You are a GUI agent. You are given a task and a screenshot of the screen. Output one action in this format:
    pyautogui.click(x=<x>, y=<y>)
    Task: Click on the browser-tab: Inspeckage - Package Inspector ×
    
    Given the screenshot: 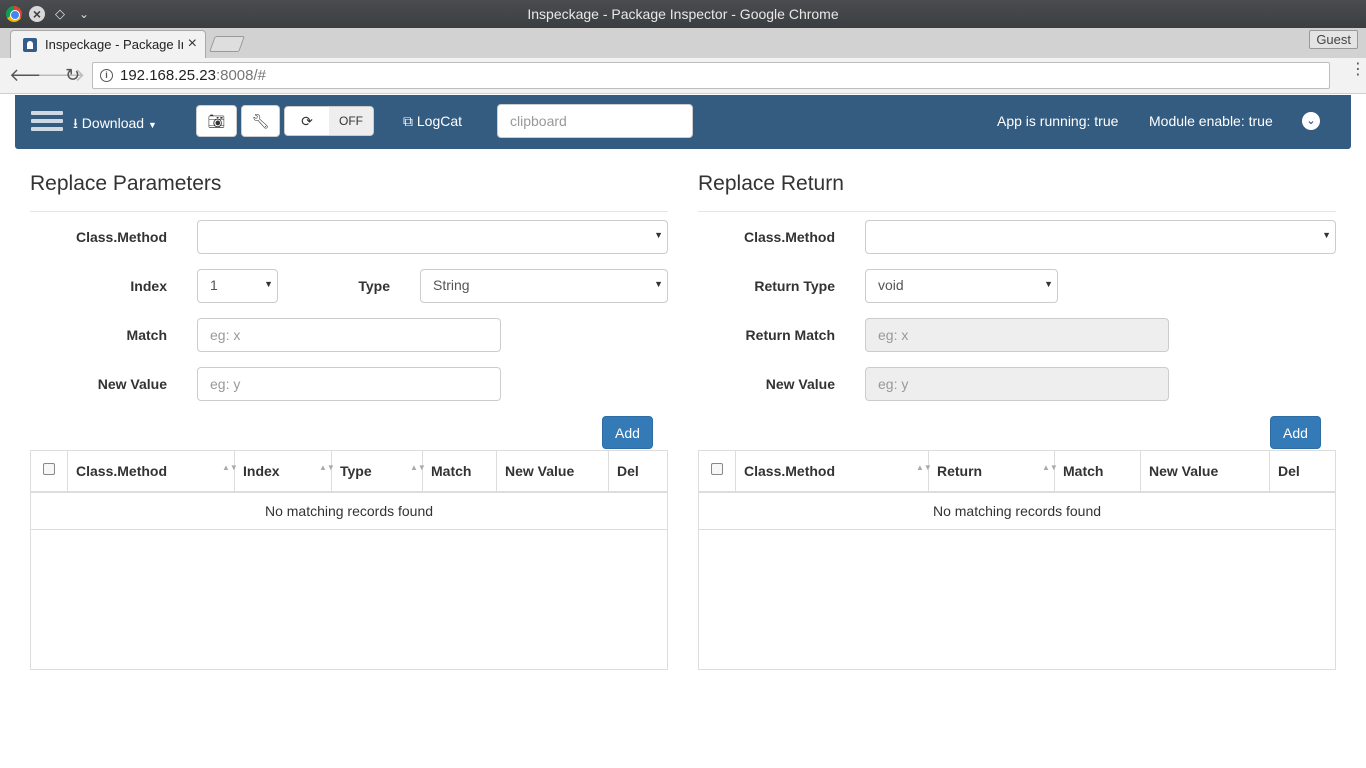 What is the action you would take?
    pyautogui.click(x=108, y=44)
    